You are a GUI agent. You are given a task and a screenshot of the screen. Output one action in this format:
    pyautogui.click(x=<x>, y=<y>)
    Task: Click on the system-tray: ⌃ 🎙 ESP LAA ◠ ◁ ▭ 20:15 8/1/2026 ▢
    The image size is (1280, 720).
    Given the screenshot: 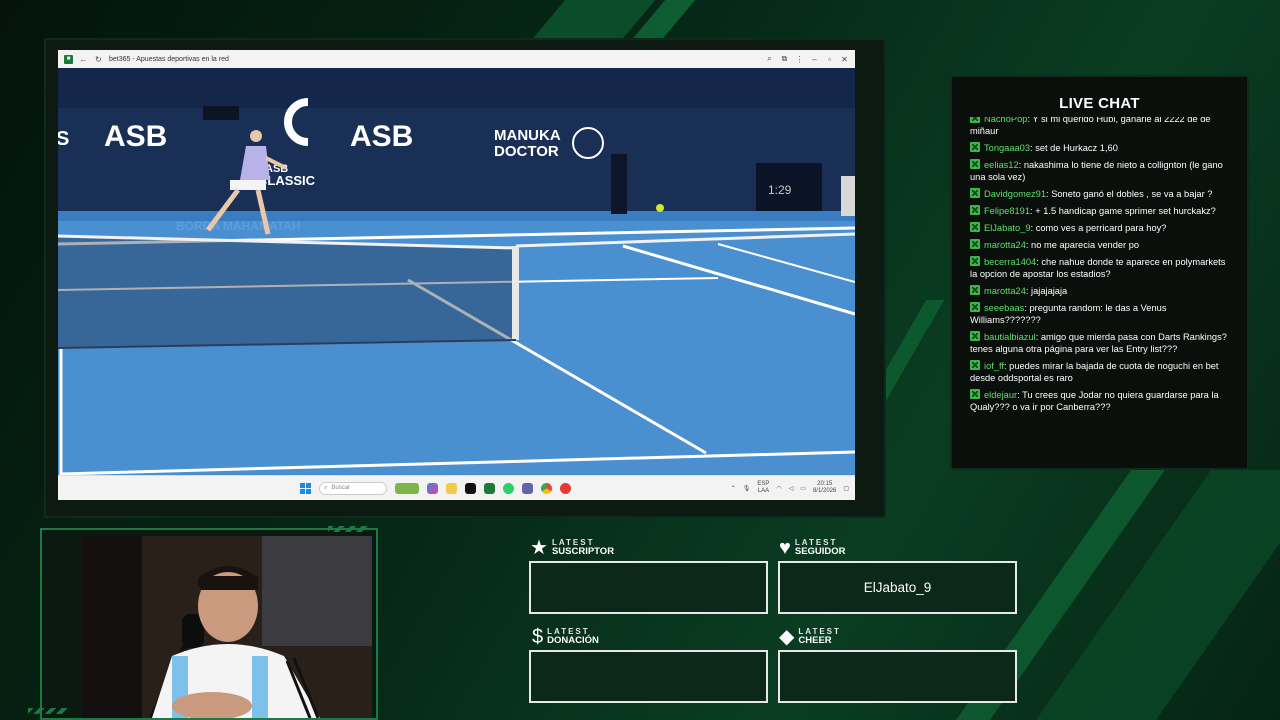 What is the action you would take?
    pyautogui.click(x=790, y=488)
    